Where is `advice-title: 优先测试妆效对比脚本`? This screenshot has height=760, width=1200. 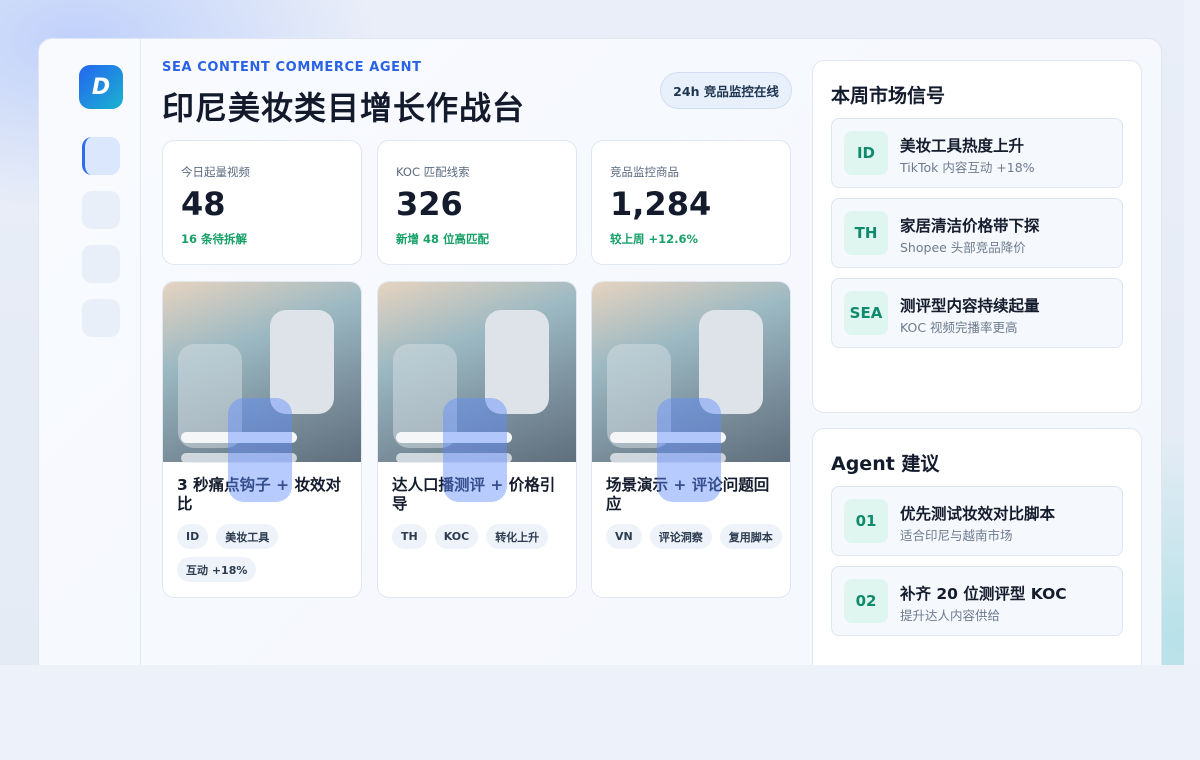
advice-title: 优先测试妆效对比脚本 is located at coordinates (978, 514).